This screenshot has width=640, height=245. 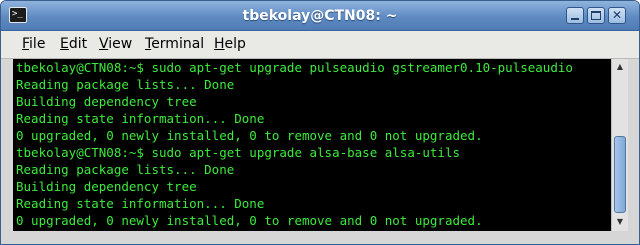 I want to click on menu-edit-label: dit, so click(x=78, y=44).